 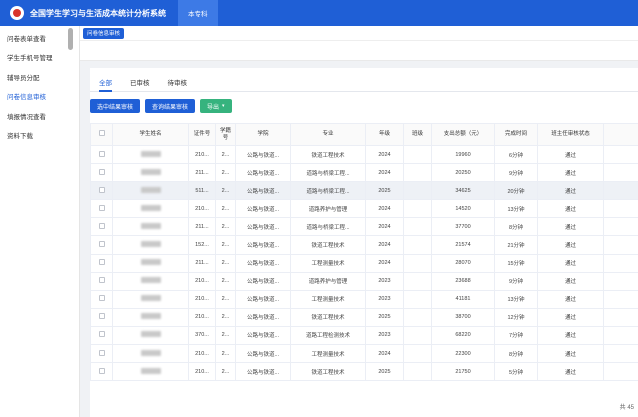 What do you see at coordinates (364, 263) in the screenshot?
I see `table-row: 211... 2... 公路与铁道... 工程测量技术 2024 28070 15分钟 通过` at bounding box center [364, 263].